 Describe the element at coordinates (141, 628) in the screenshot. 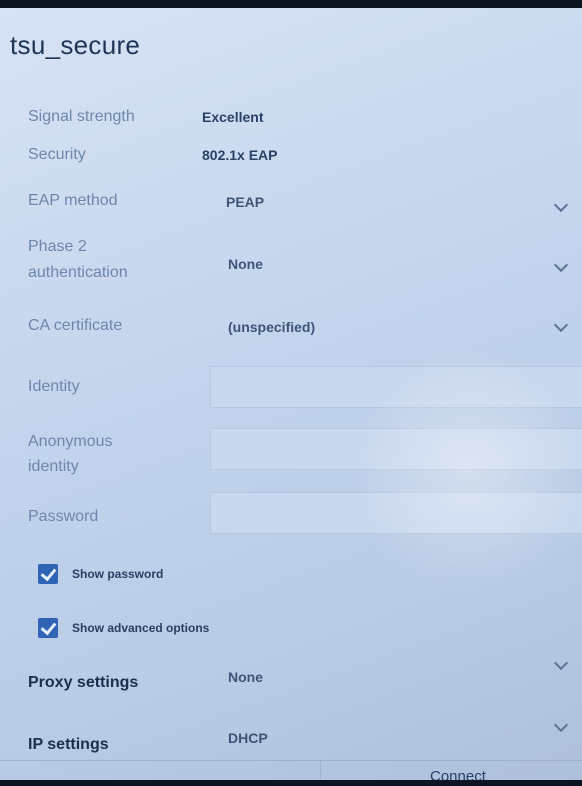

I see `show-advanced-label: Show advanced options` at that location.